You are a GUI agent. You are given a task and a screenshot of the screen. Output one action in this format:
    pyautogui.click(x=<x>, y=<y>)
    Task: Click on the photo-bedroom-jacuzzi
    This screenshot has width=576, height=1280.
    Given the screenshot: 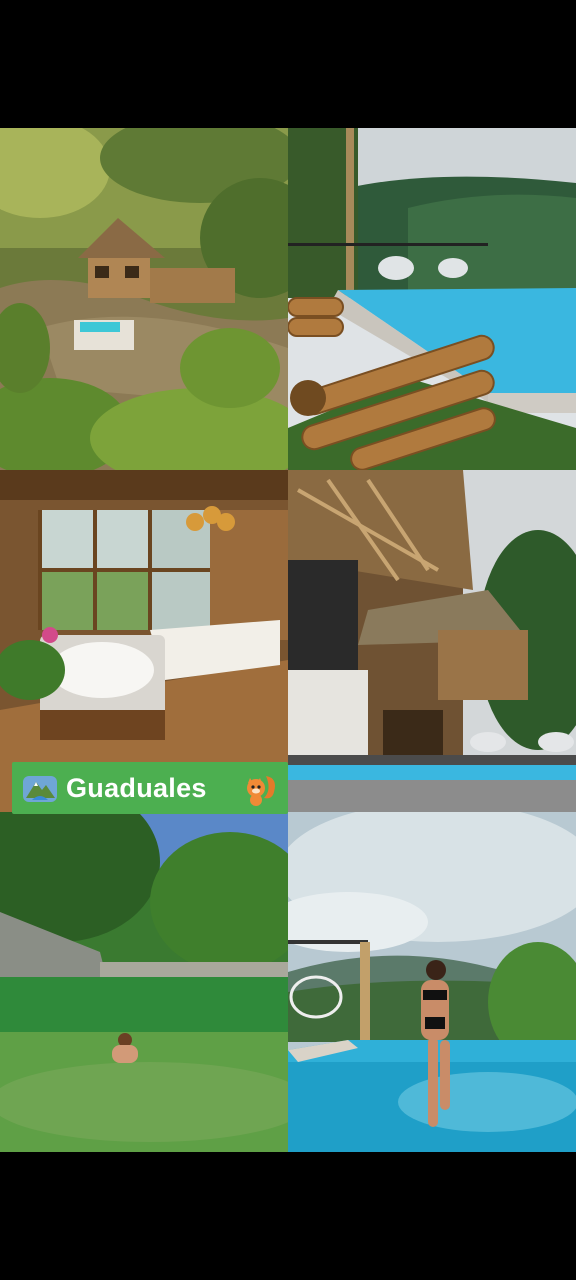 What is the action you would take?
    pyautogui.click(x=144, y=641)
    